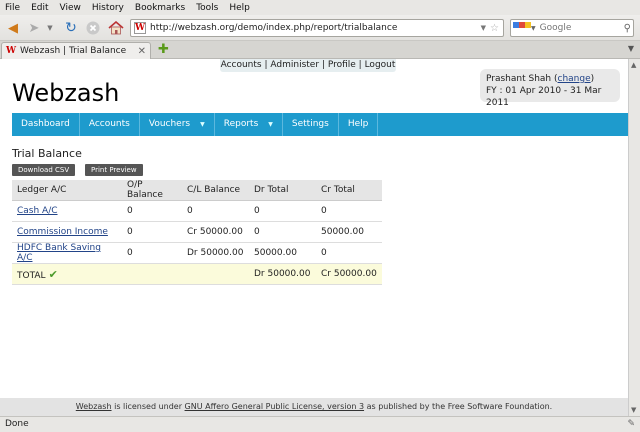 This screenshot has width=640, height=432. I want to click on home-button, so click(116, 28).